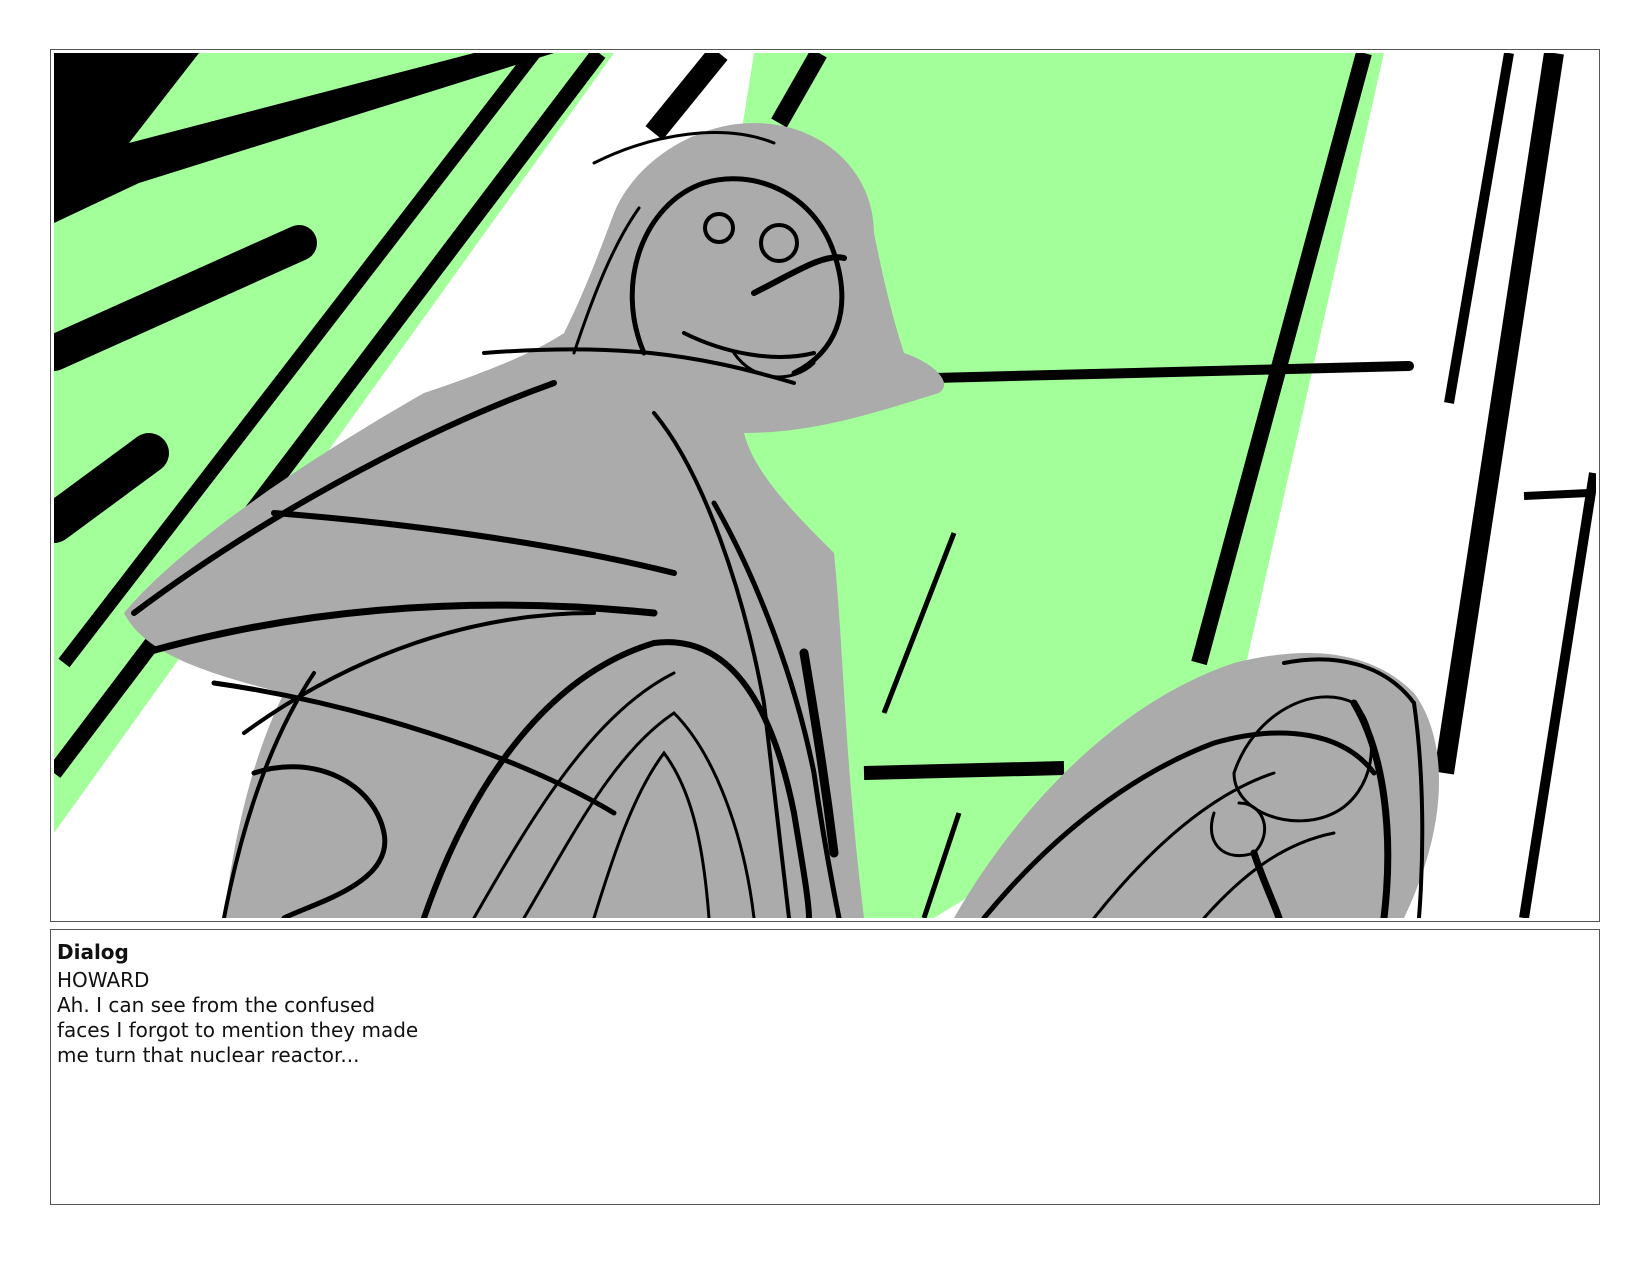 Image resolution: width=1650 pixels, height=1275 pixels. What do you see at coordinates (103, 980) in the screenshot?
I see `dialog-character-name: HOWARD` at bounding box center [103, 980].